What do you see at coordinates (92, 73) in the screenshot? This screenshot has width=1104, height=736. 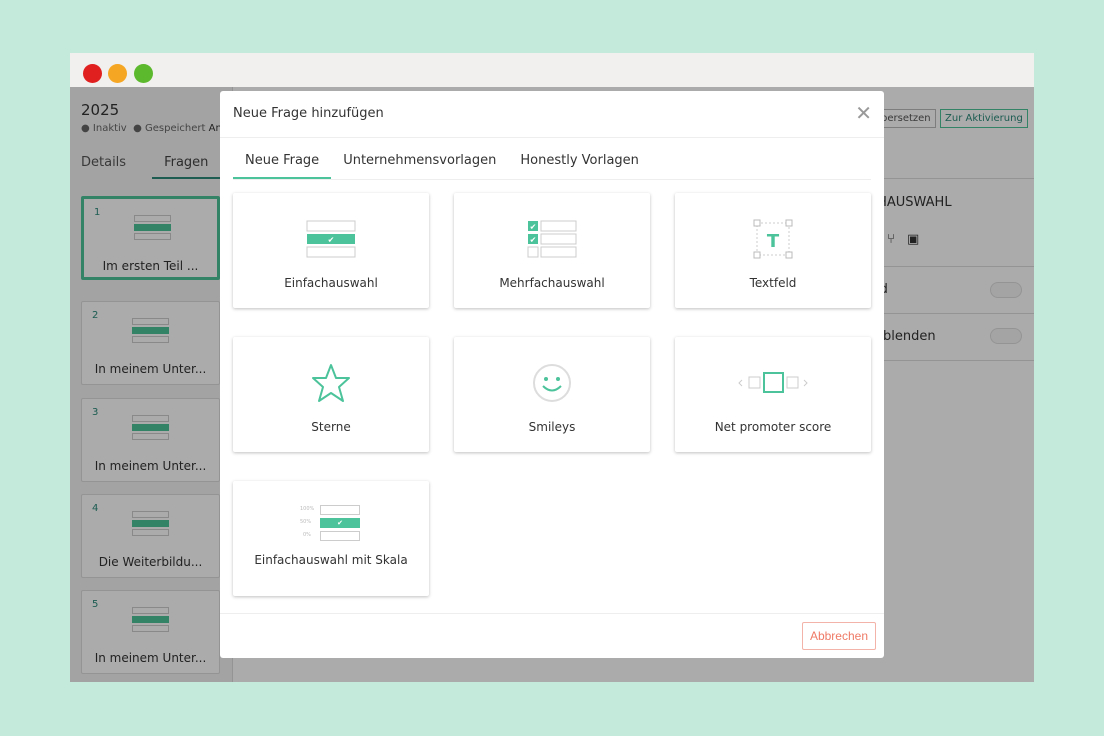 I see `close-window-button` at bounding box center [92, 73].